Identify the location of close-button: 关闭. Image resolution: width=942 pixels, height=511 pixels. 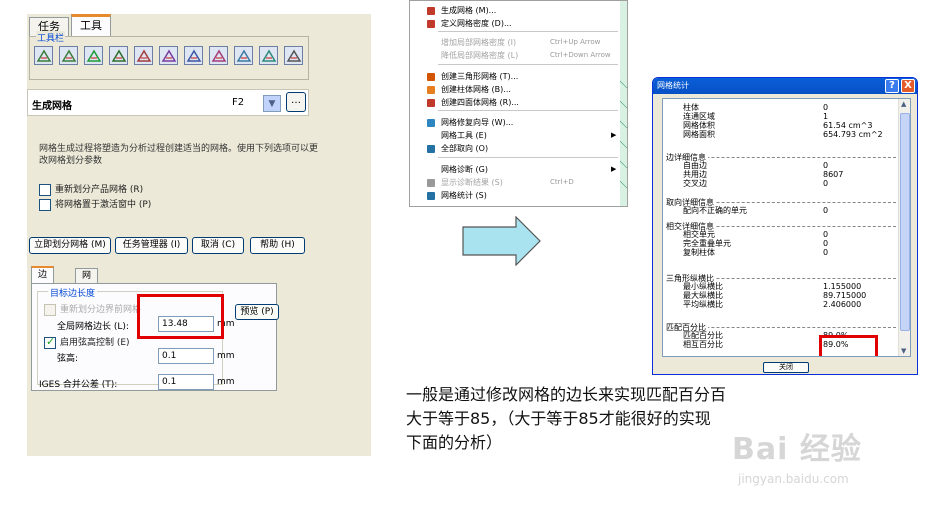
(786, 367).